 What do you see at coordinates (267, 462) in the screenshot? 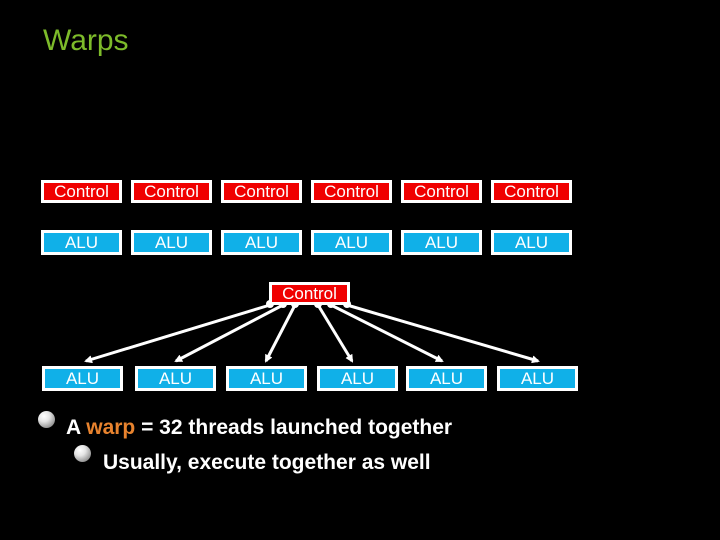
I see `sub-bullet-text: Usually, execute together as well` at bounding box center [267, 462].